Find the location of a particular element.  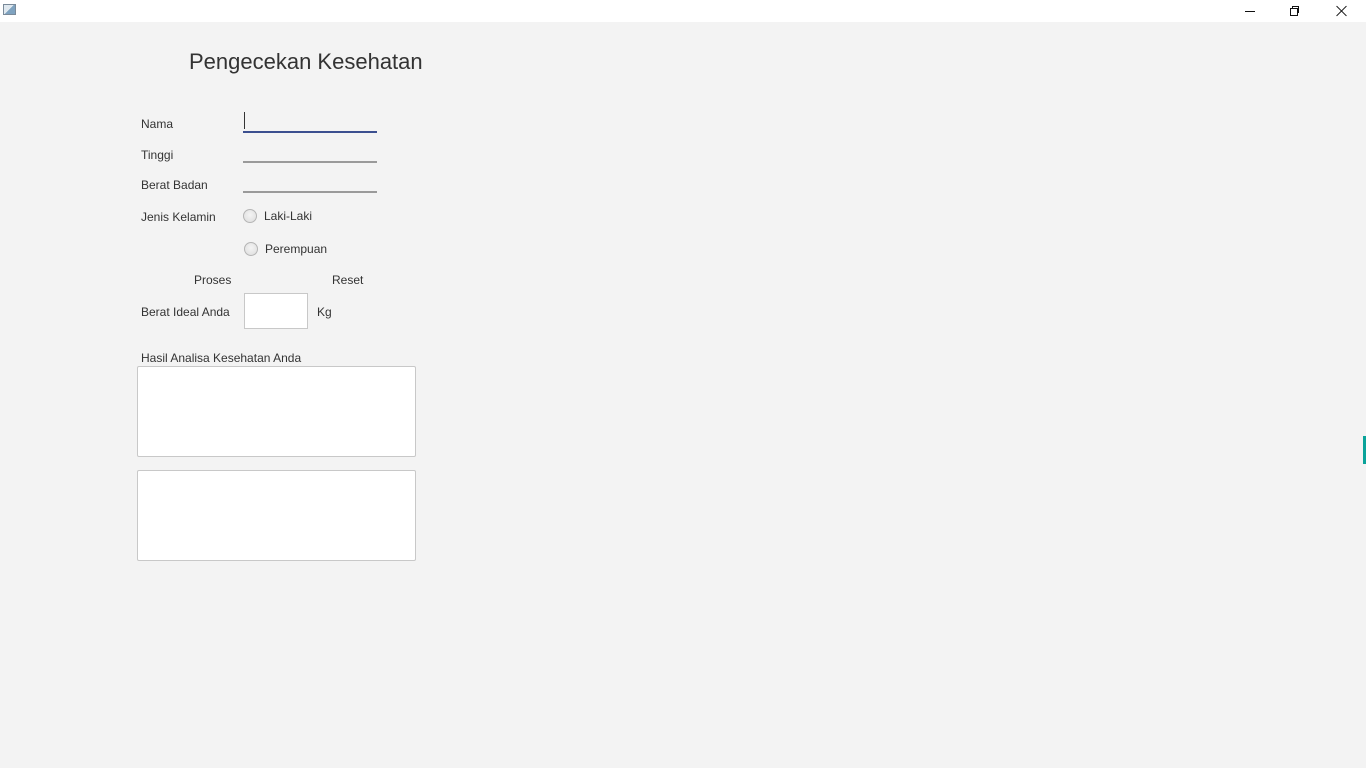

radio-laki-laki-label: Laki-Laki is located at coordinates (288, 216).